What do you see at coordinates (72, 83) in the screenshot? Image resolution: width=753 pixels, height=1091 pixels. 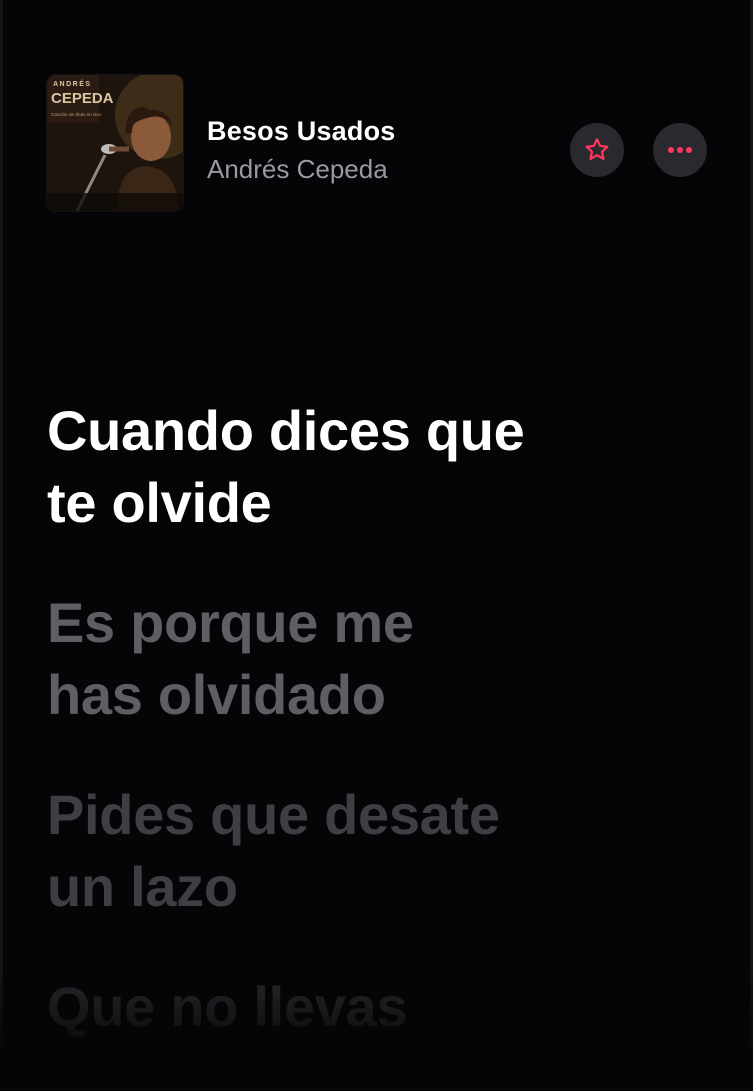 I see `album-art-artist-text: ANDRÉS` at bounding box center [72, 83].